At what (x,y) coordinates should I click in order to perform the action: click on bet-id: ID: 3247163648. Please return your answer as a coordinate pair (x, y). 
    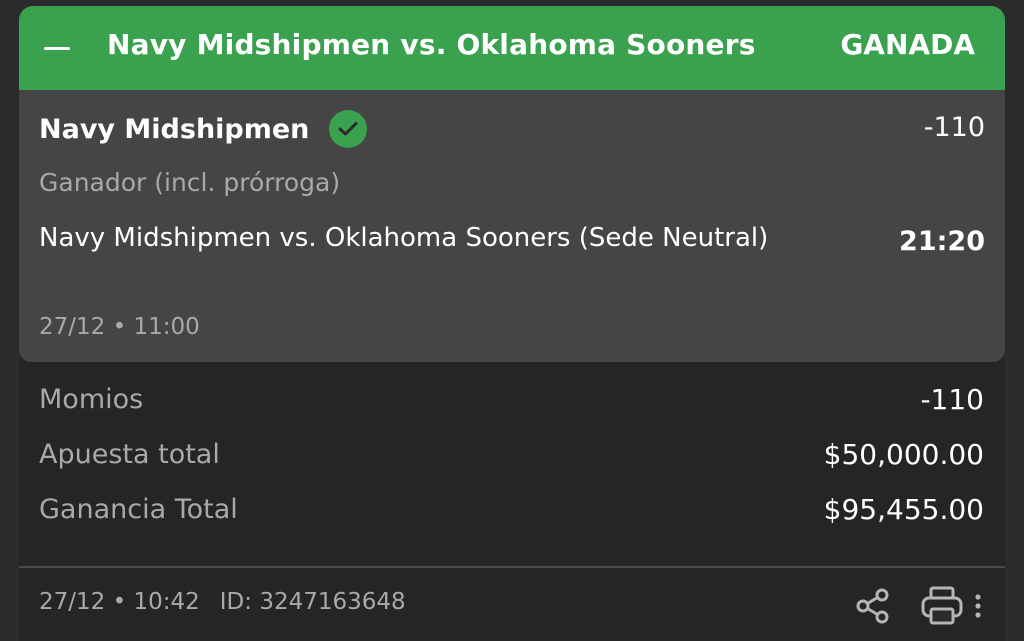
    Looking at the image, I should click on (312, 602).